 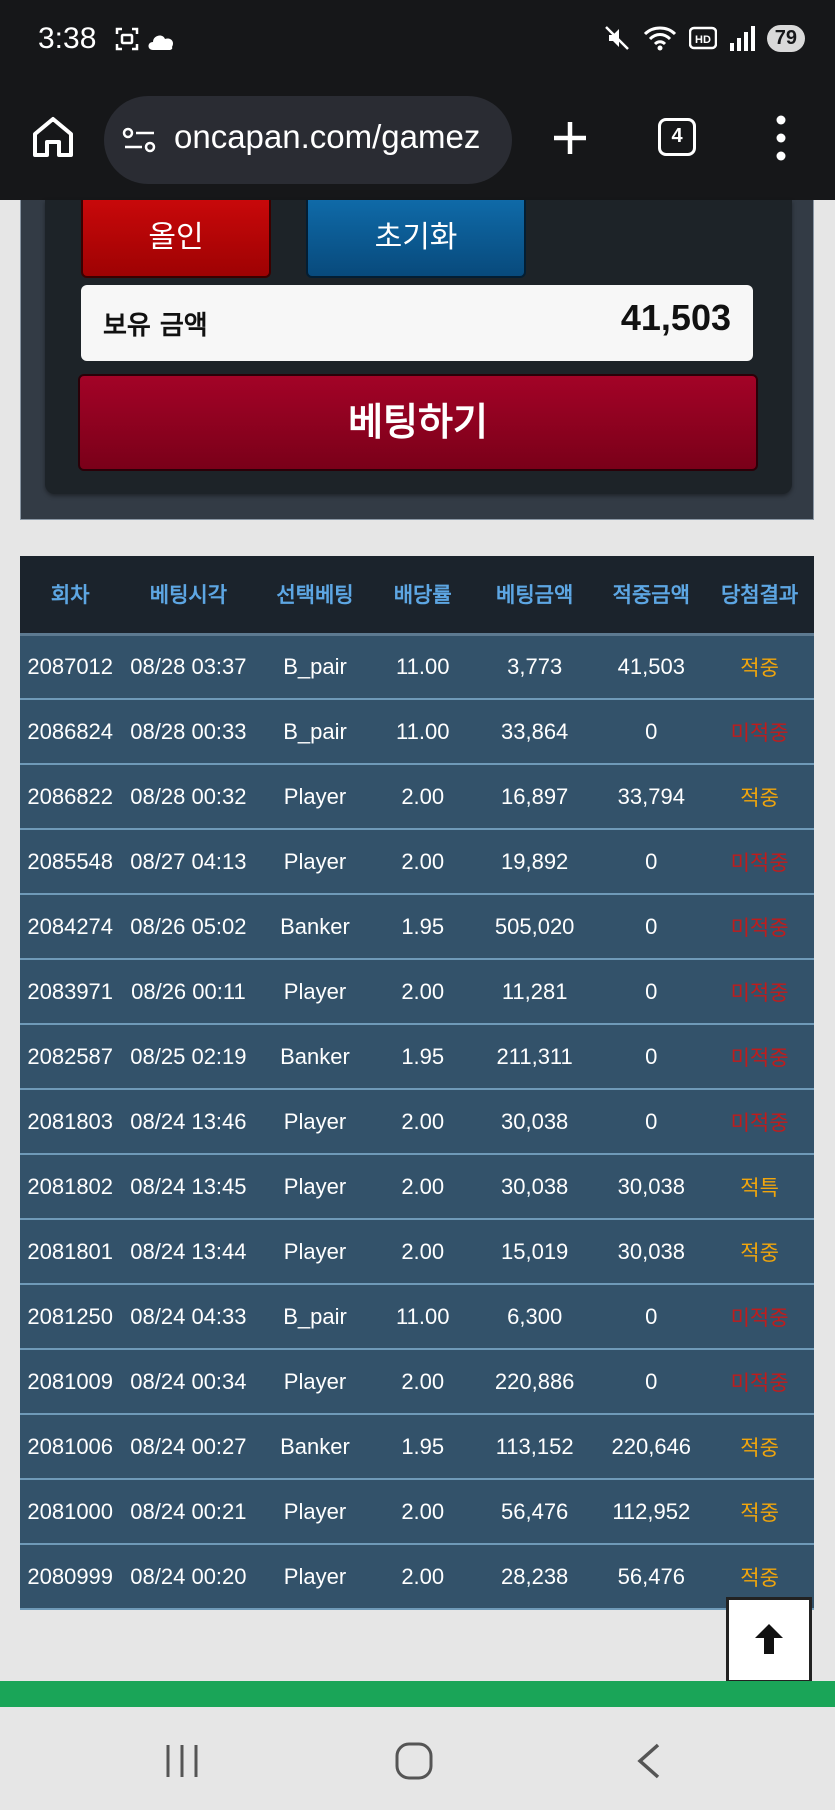 I want to click on balance-value: 41,503, so click(x=675, y=317).